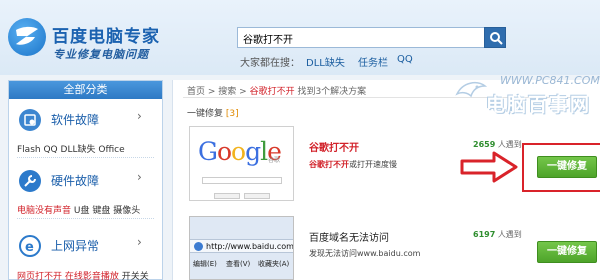  Describe the element at coordinates (92, 276) in the screenshot. I see `sub-link: 在线影音播放` at that location.